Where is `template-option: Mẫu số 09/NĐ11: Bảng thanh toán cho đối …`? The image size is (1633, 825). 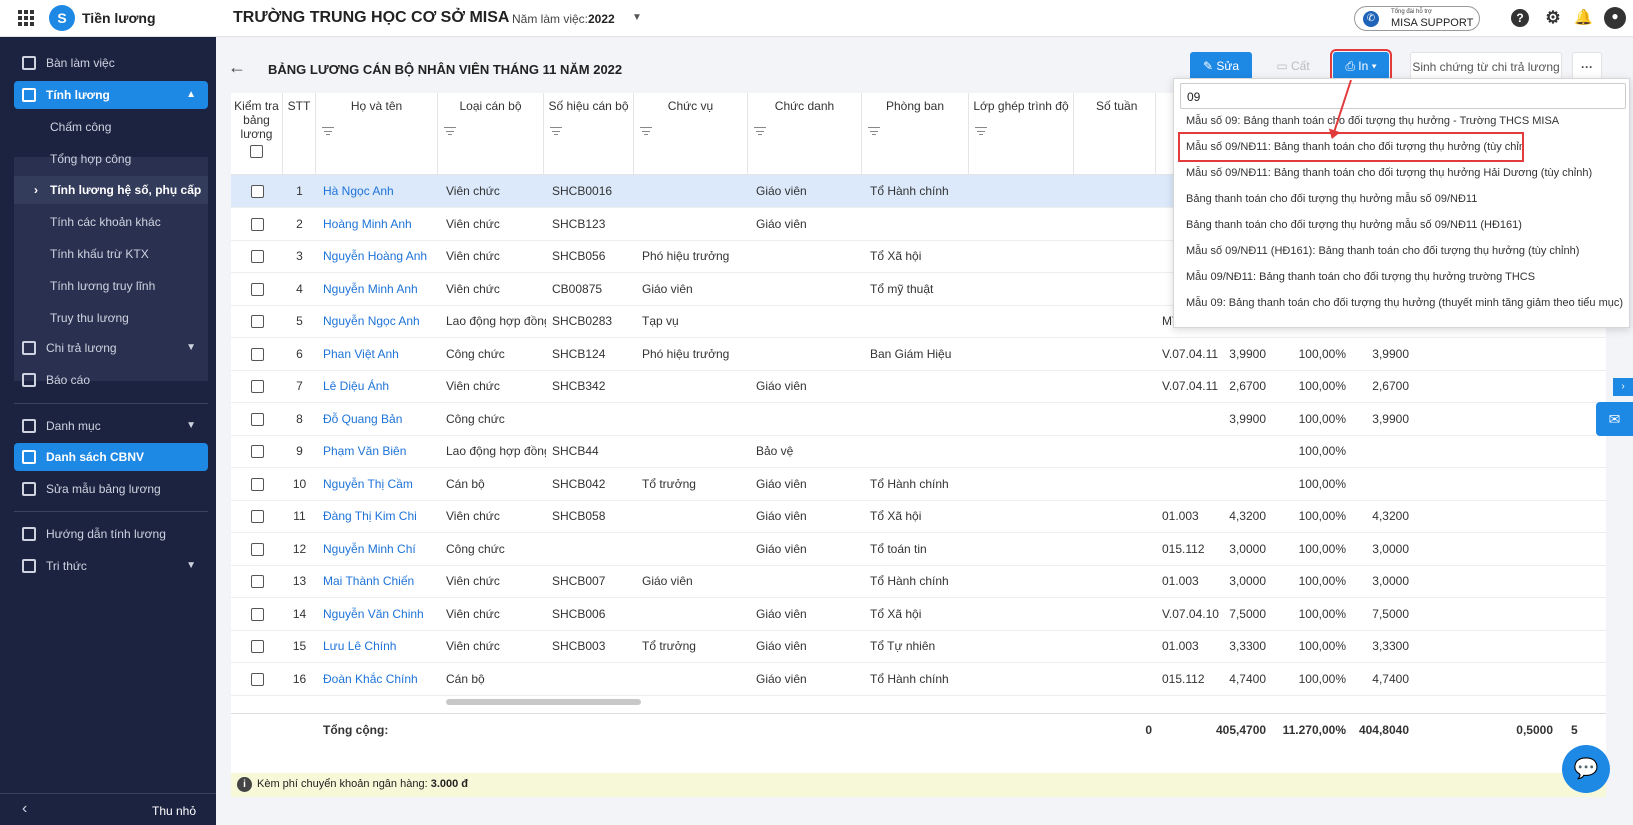
template-option: Mẫu số 09/NĐ11: Bảng thanh toán cho đối … is located at coordinates (1402, 173).